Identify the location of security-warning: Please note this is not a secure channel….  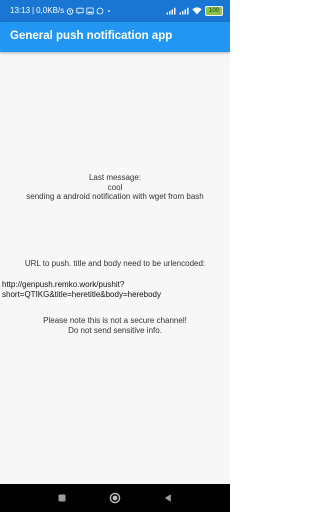
(115, 325).